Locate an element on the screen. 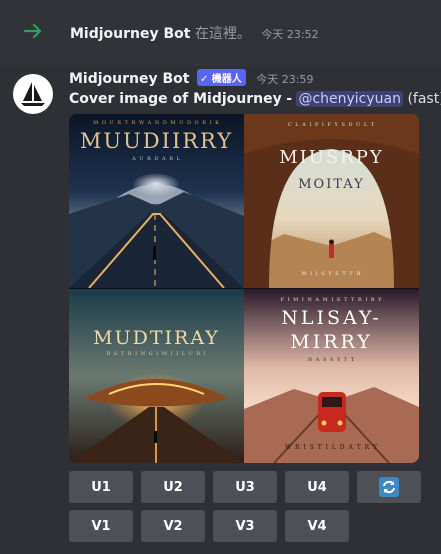 The width and height of the screenshot is (441, 554). image-tile-2-small-bottom: M I I S Y E T T H is located at coordinates (331, 274).